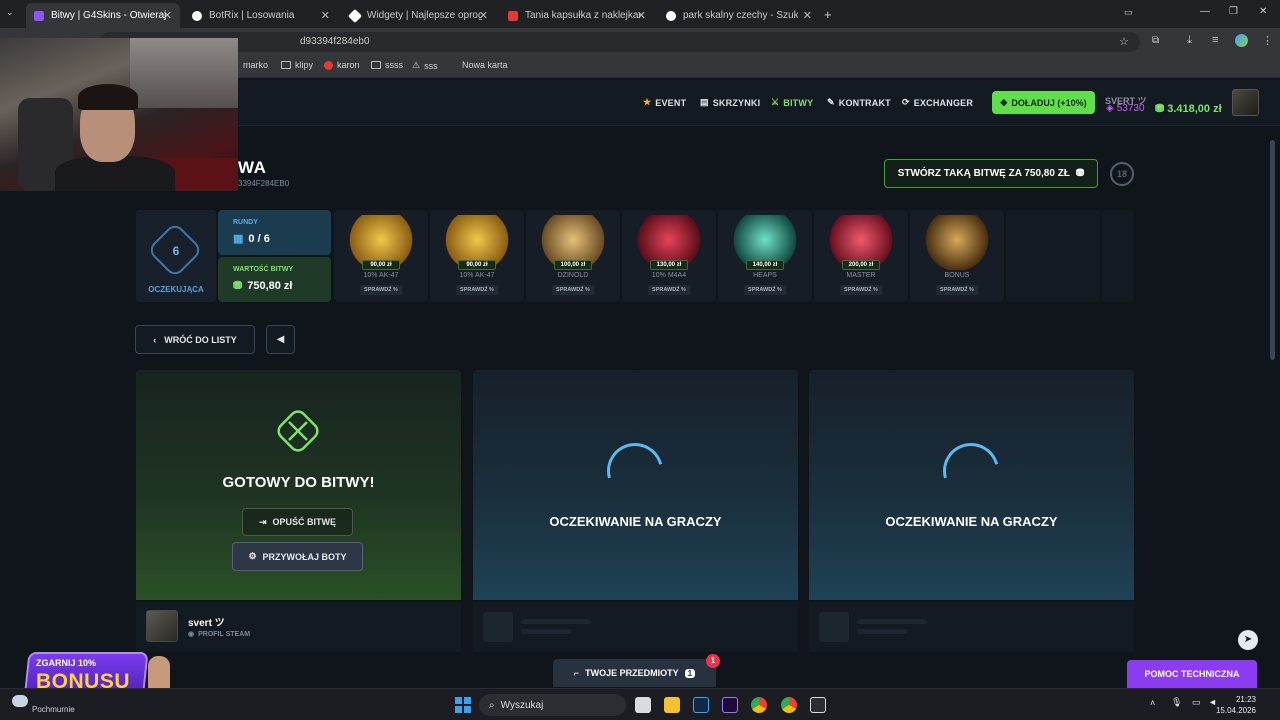  What do you see at coordinates (425, 65) in the screenshot?
I see `bookmark-item: ⚠ sss` at bounding box center [425, 65].